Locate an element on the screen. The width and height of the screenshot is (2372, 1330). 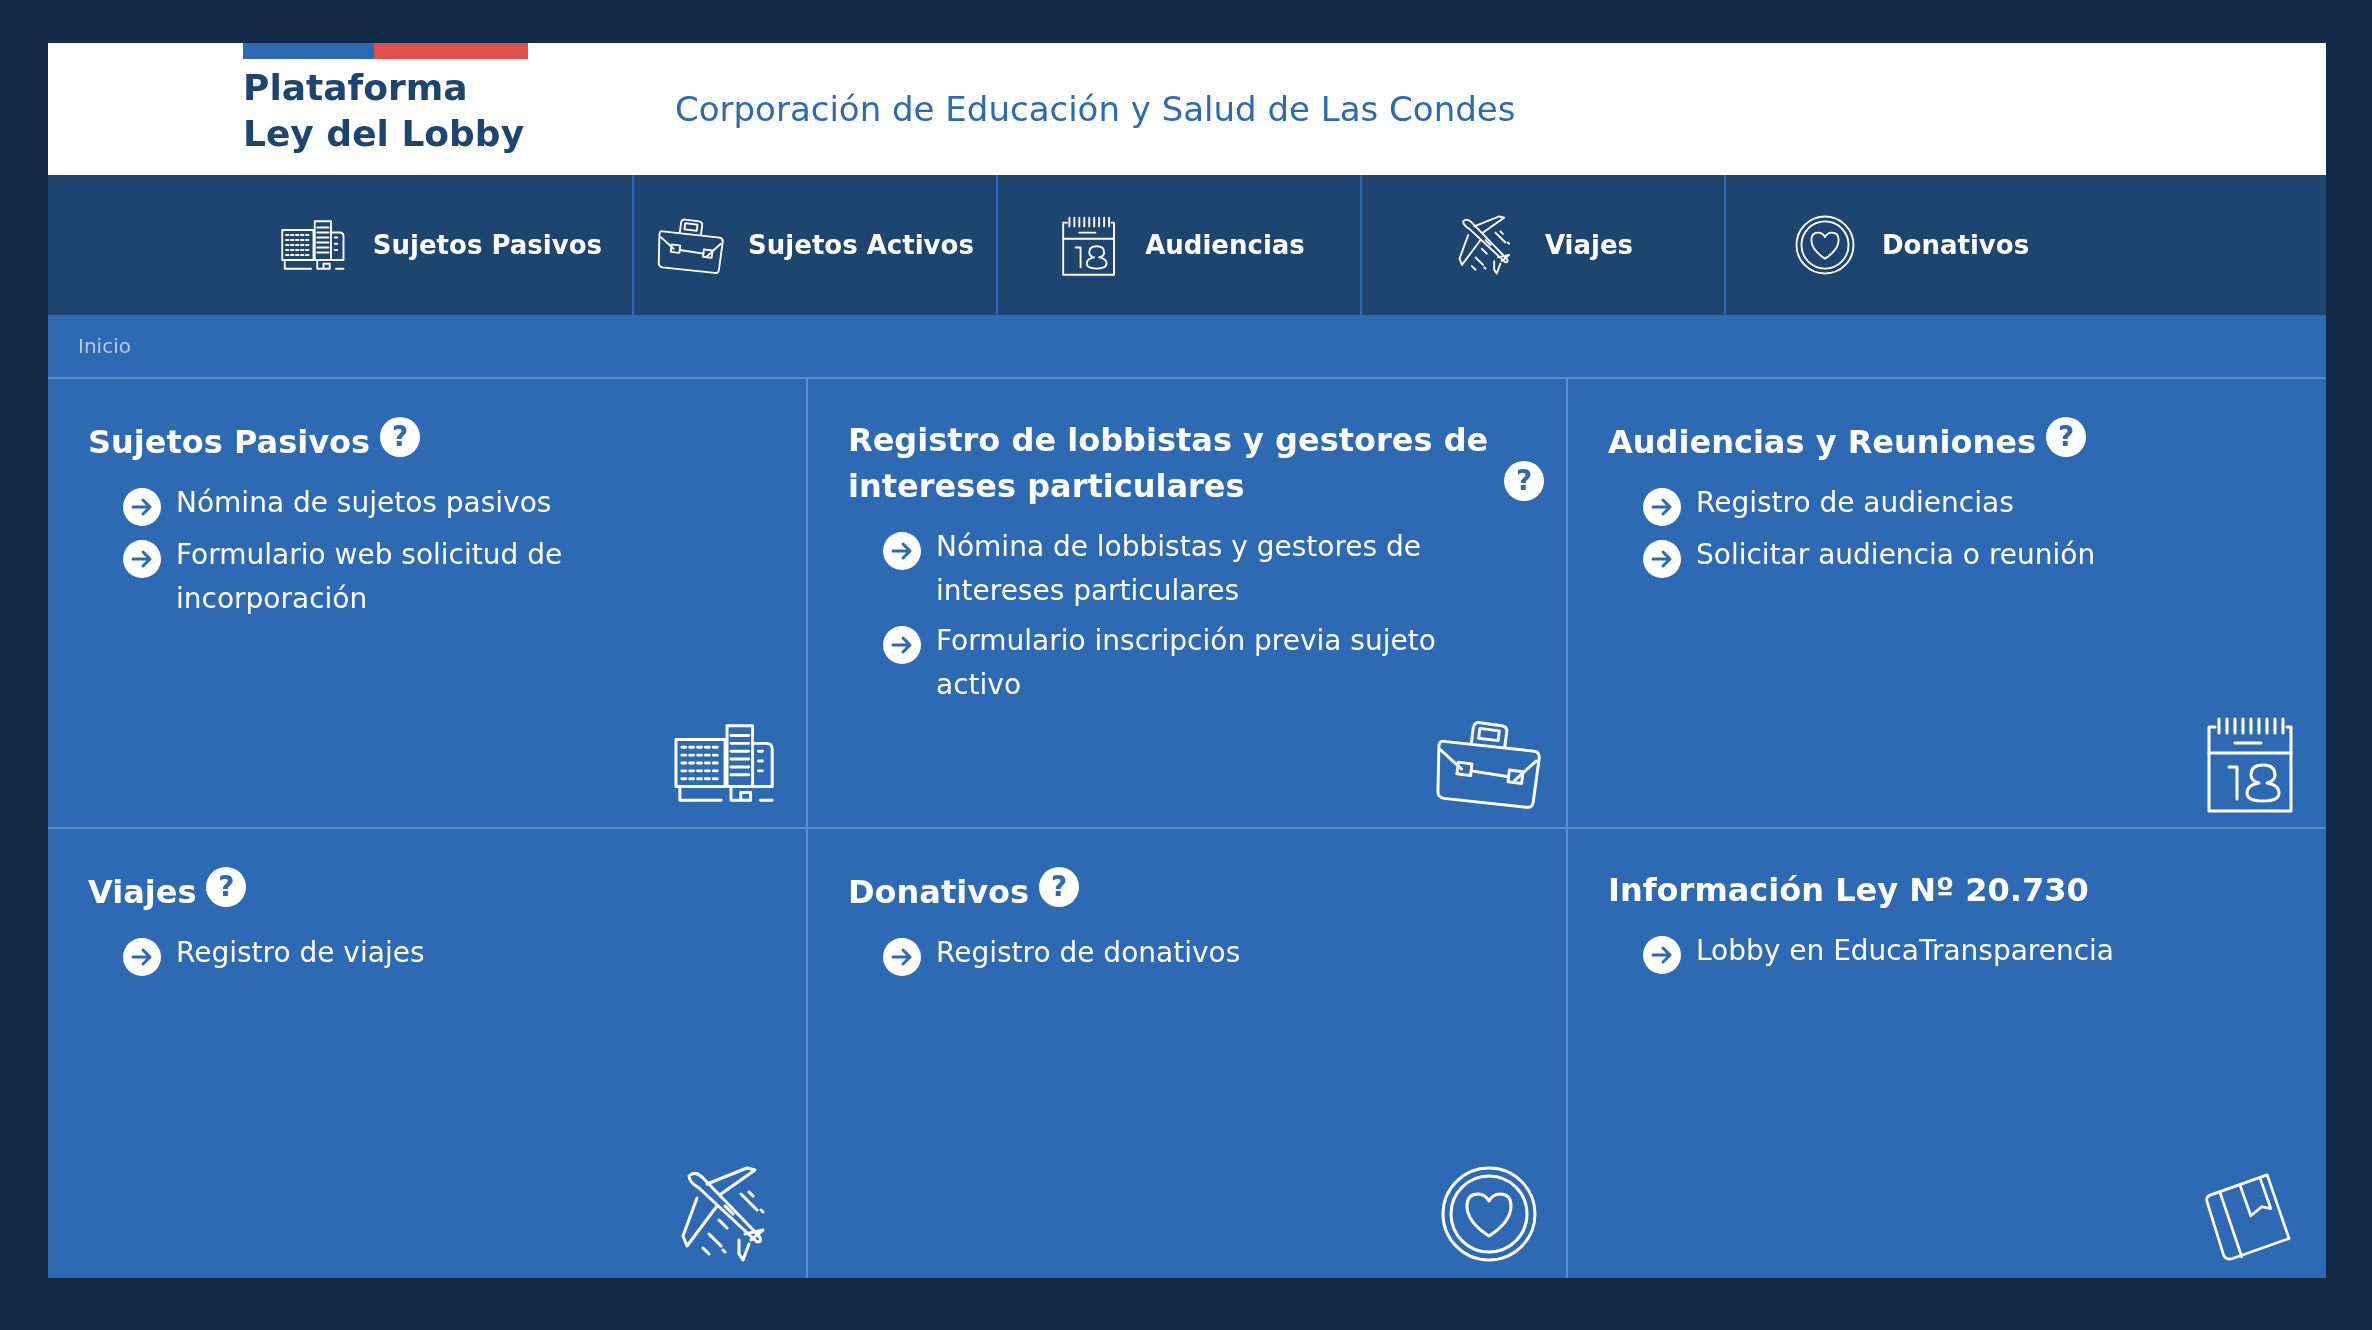
card-link: Formulario inscripción previa sujeto activo is located at coordinates (1216, 663).